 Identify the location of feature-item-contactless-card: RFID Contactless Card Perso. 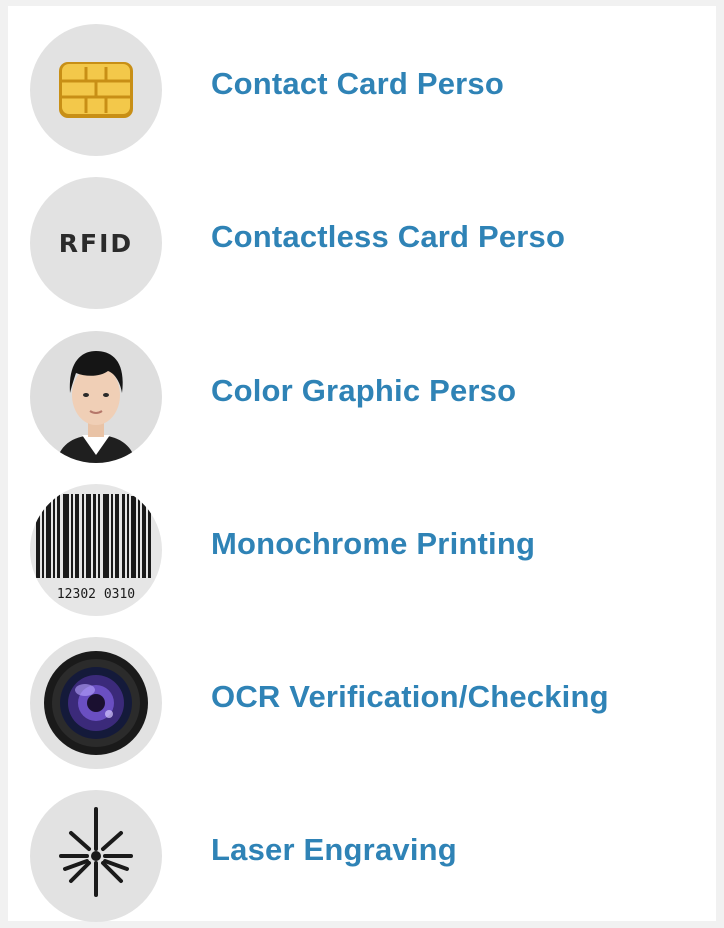
(362, 245).